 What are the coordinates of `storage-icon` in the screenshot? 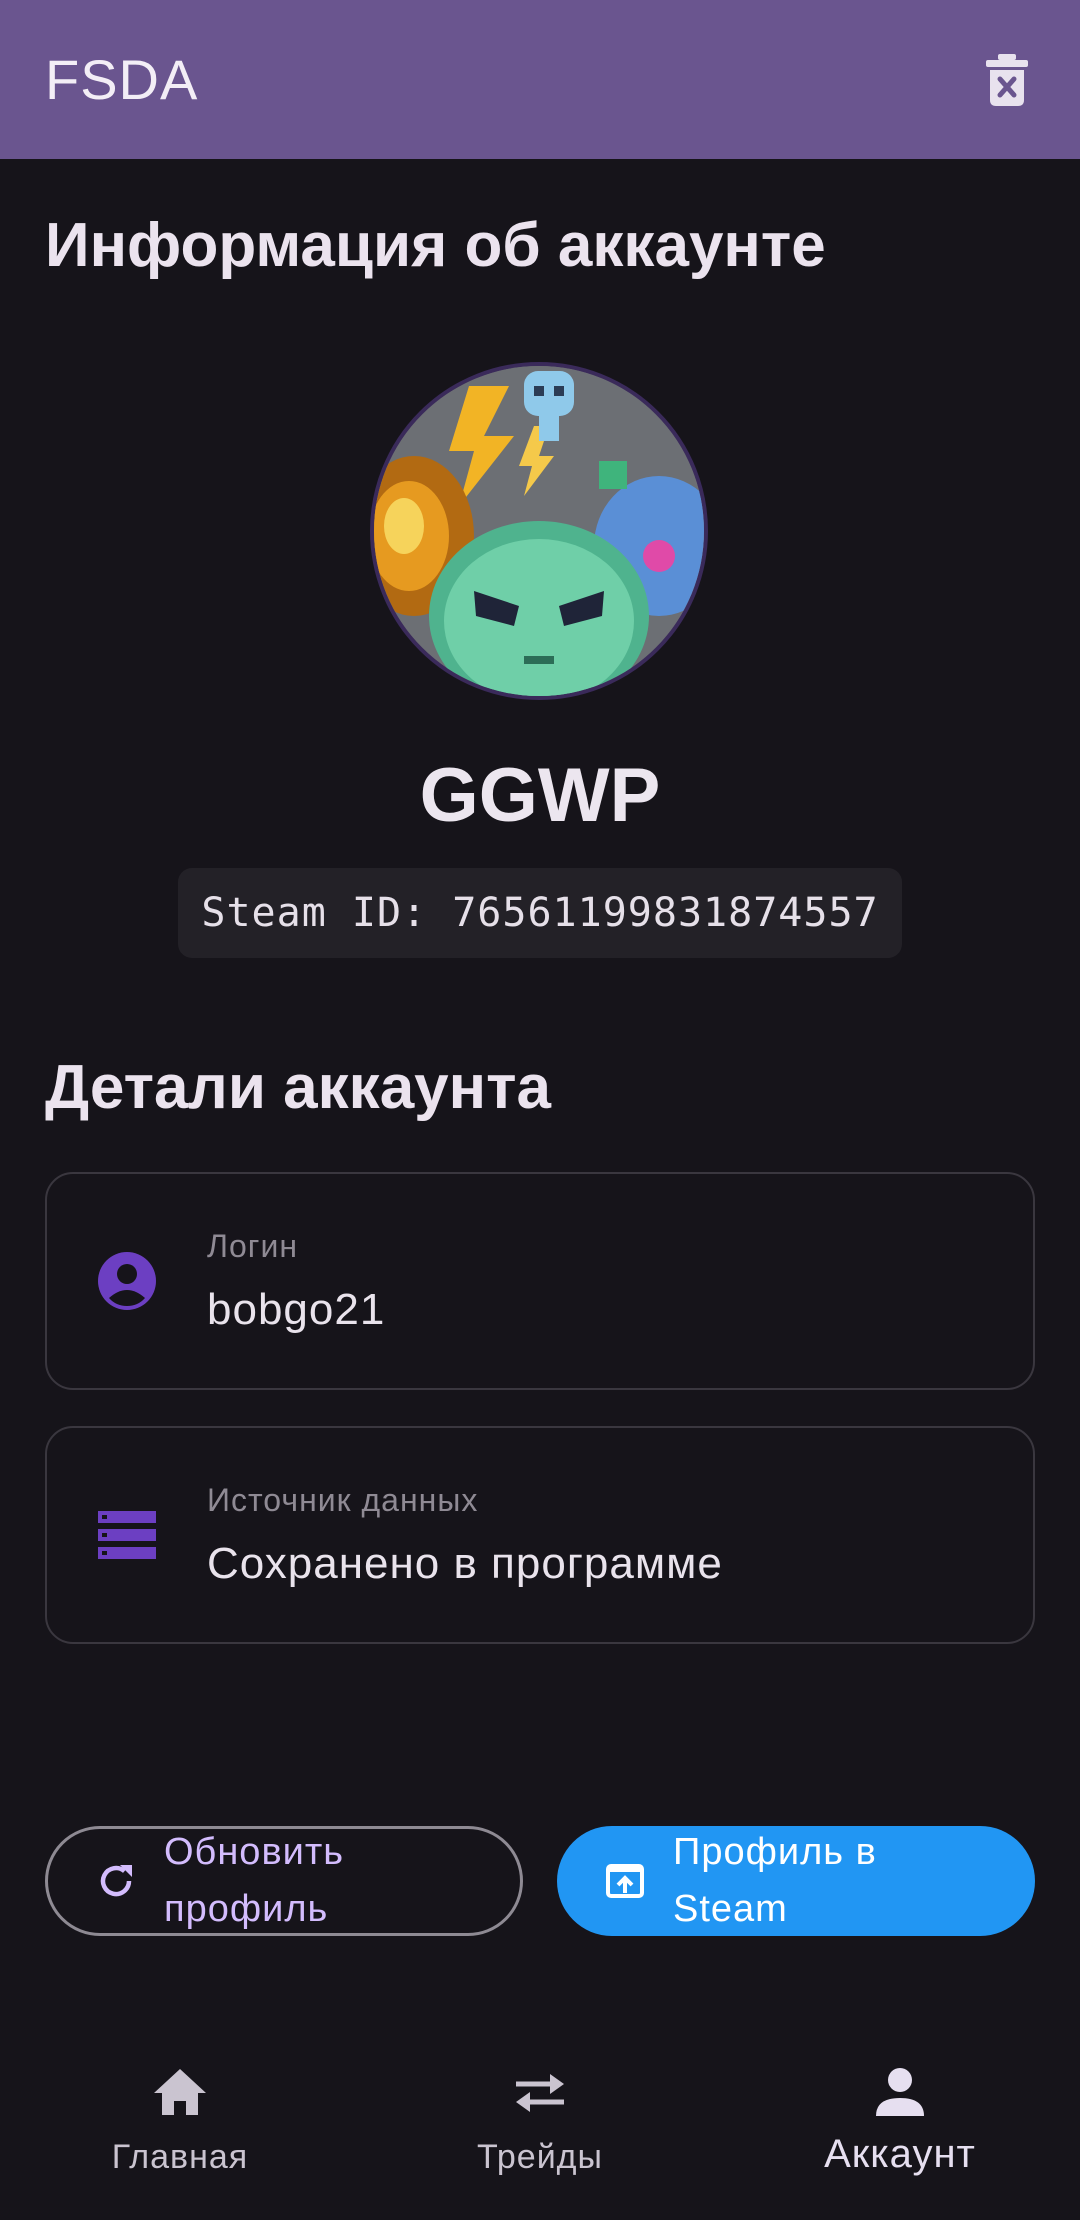 It's located at (127, 1535).